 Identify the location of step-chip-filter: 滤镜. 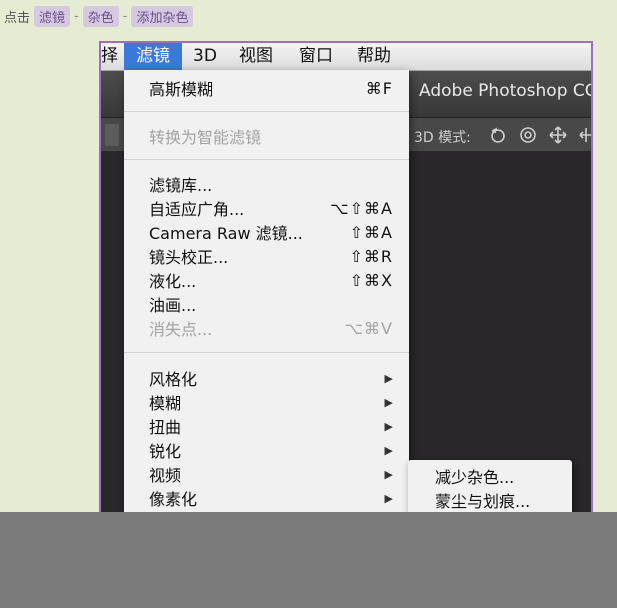
(52, 16).